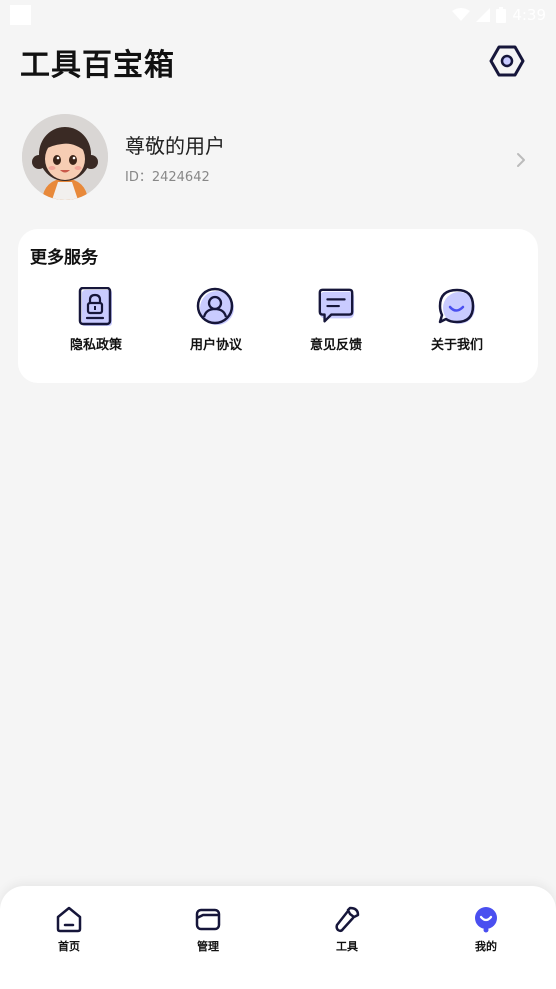 This screenshot has width=556, height=989. Describe the element at coordinates (347, 919) in the screenshot. I see `wrench-icon` at that location.